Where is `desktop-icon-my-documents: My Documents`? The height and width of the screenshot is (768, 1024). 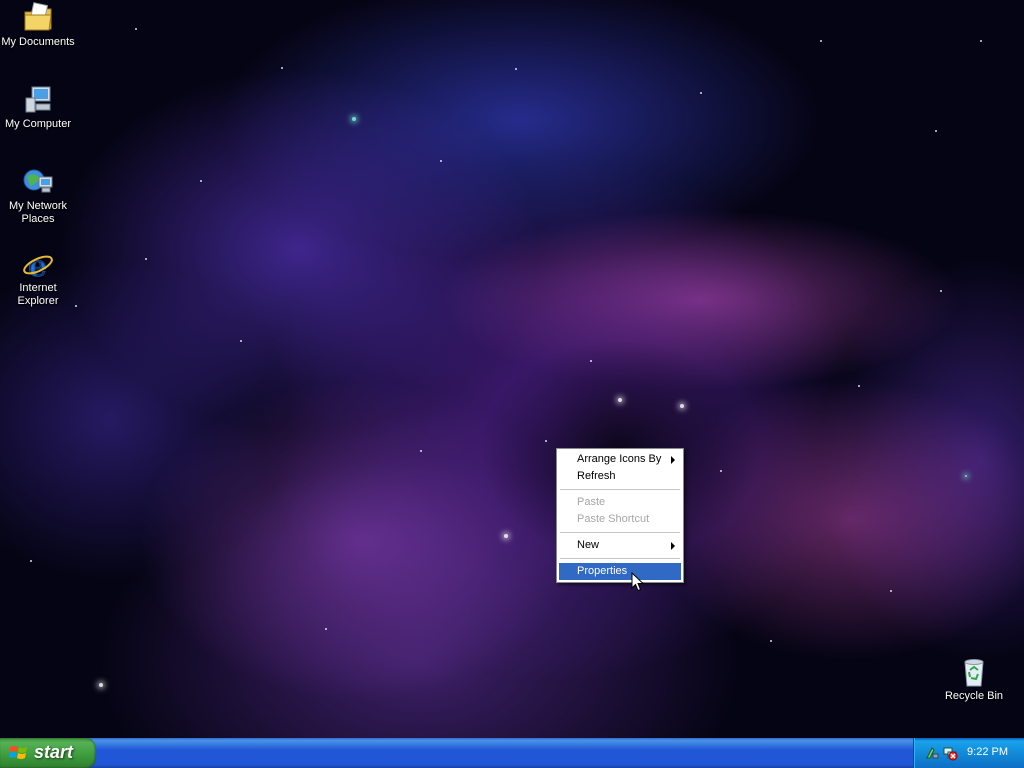 desktop-icon-my-documents: My Documents is located at coordinates (38, 25).